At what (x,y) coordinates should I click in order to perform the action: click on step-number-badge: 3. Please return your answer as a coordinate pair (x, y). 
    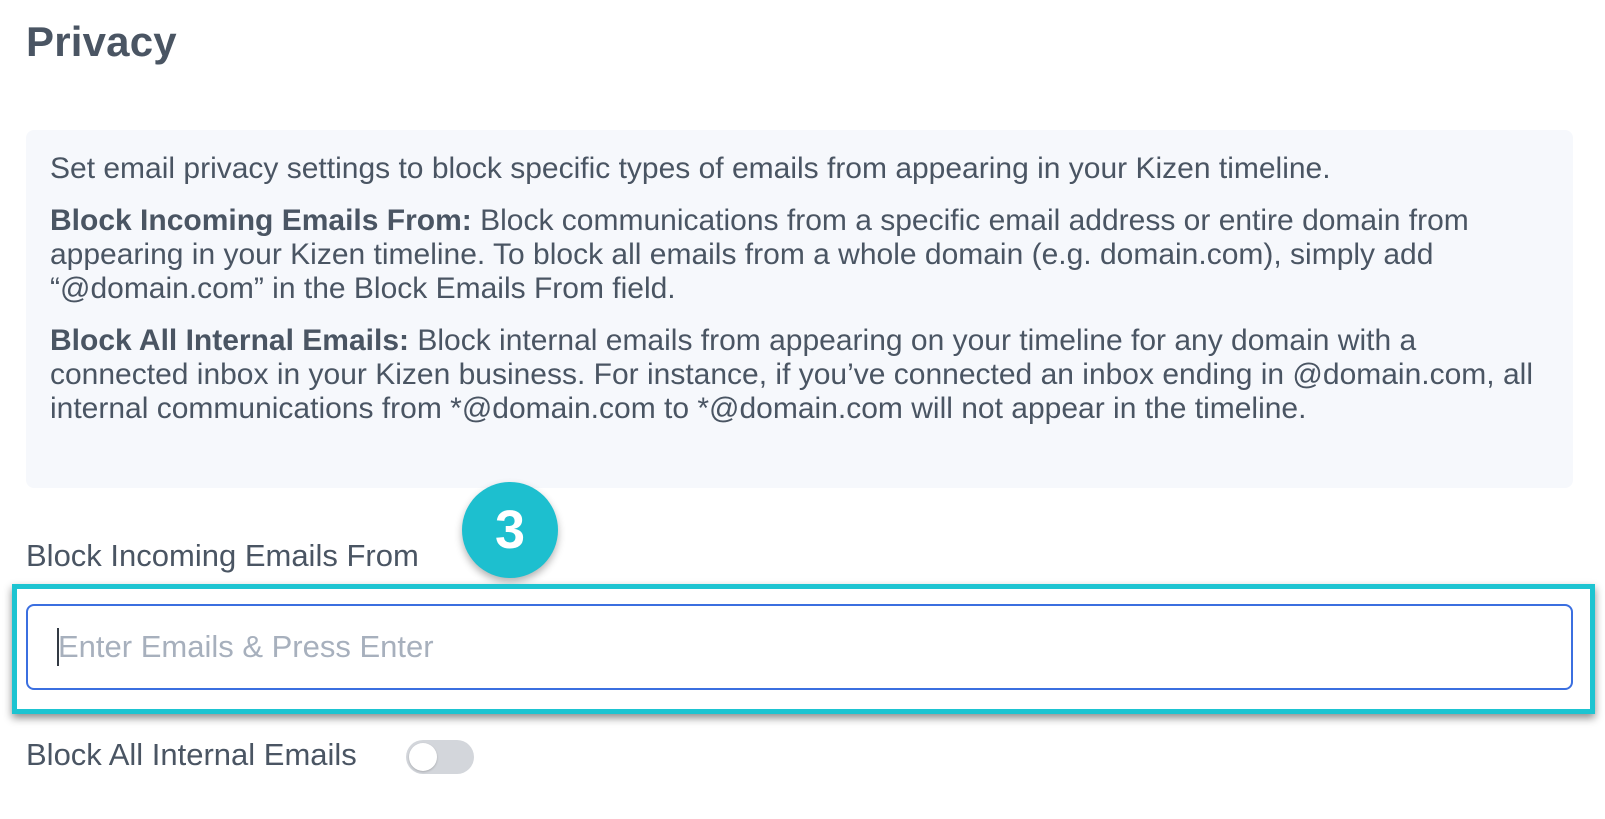
    Looking at the image, I should click on (510, 530).